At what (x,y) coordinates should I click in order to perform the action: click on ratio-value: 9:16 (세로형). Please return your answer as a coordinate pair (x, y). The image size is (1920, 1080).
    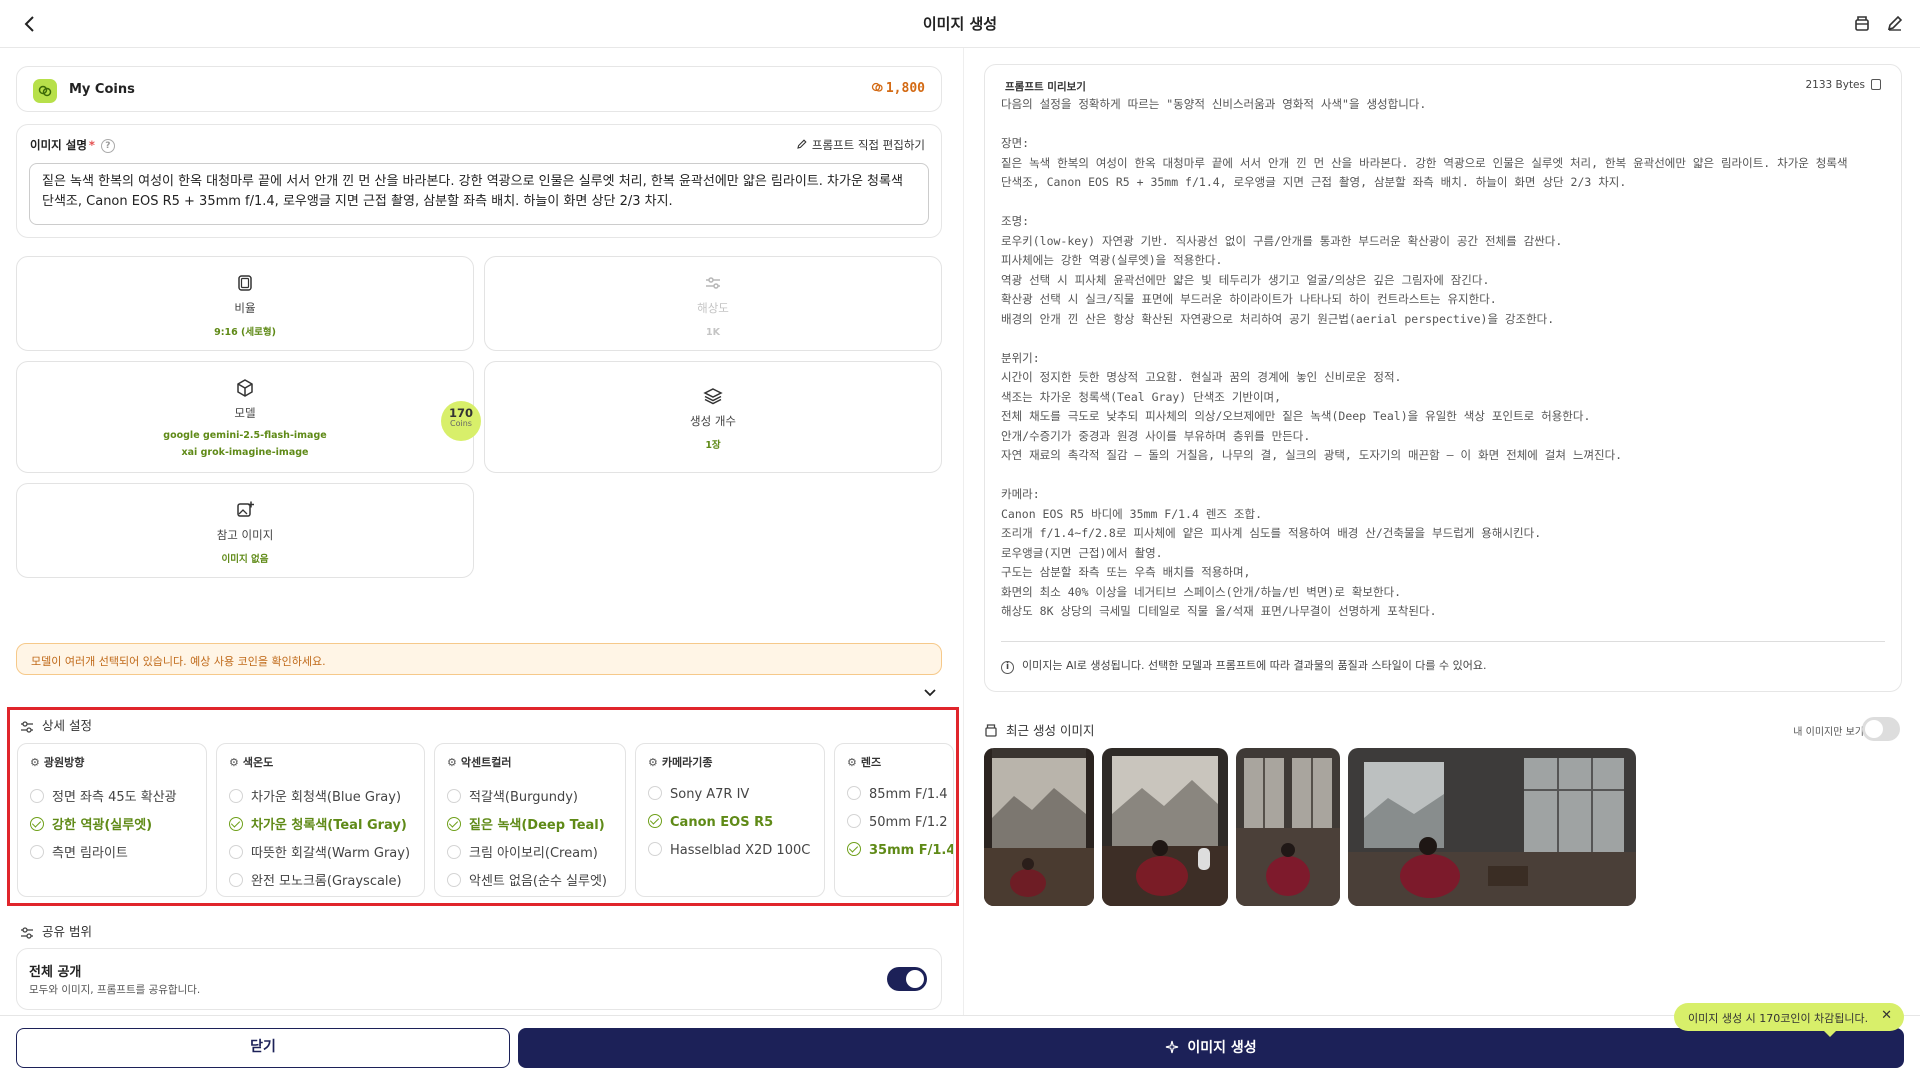
    Looking at the image, I should click on (245, 332).